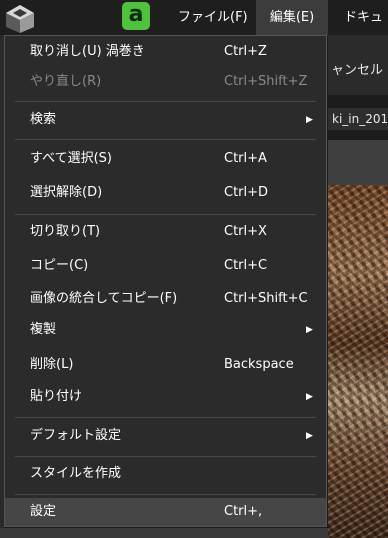  What do you see at coordinates (59, 265) in the screenshot?
I see `menu-item-label: コピー(C)` at bounding box center [59, 265].